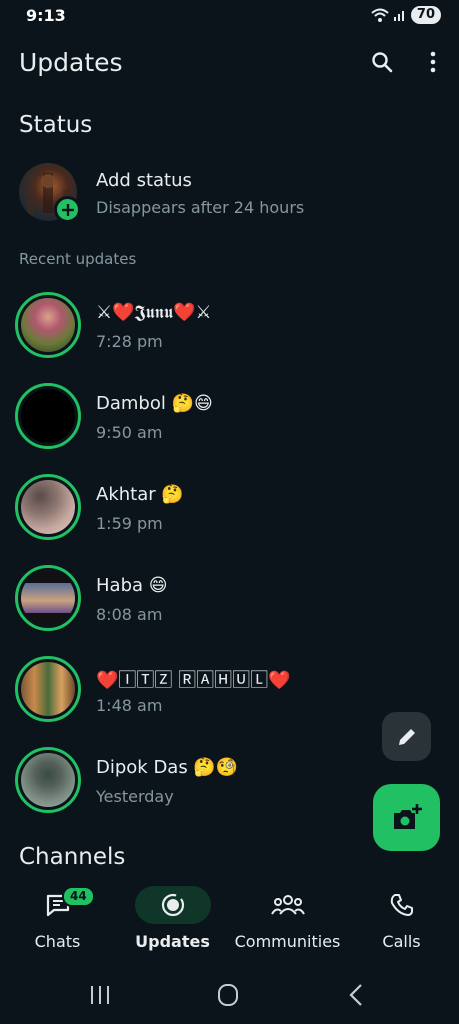  What do you see at coordinates (154, 403) in the screenshot?
I see `contact-name: Dambol 🤔😄` at bounding box center [154, 403].